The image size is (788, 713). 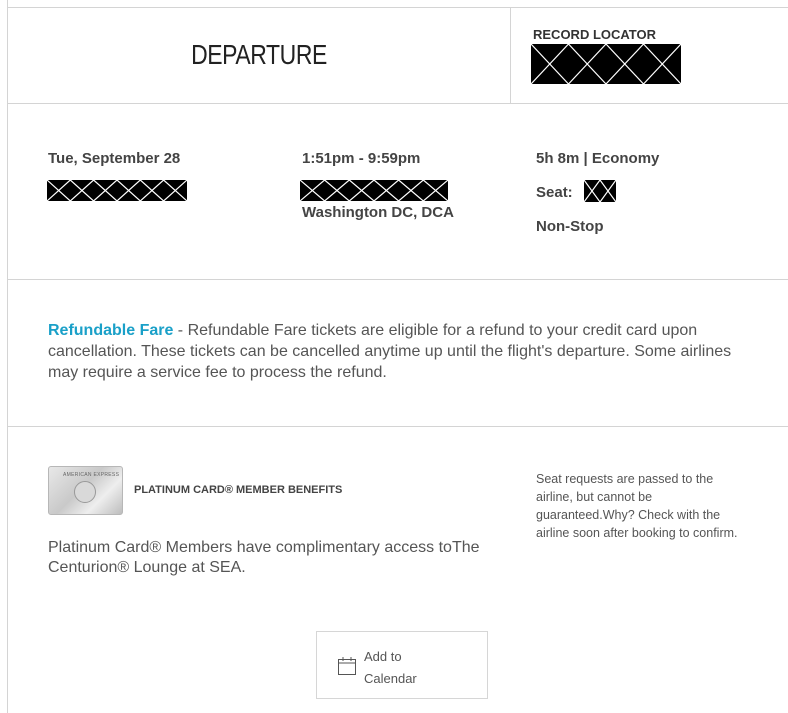 What do you see at coordinates (570, 226) in the screenshot?
I see `stops: Non-Stop` at bounding box center [570, 226].